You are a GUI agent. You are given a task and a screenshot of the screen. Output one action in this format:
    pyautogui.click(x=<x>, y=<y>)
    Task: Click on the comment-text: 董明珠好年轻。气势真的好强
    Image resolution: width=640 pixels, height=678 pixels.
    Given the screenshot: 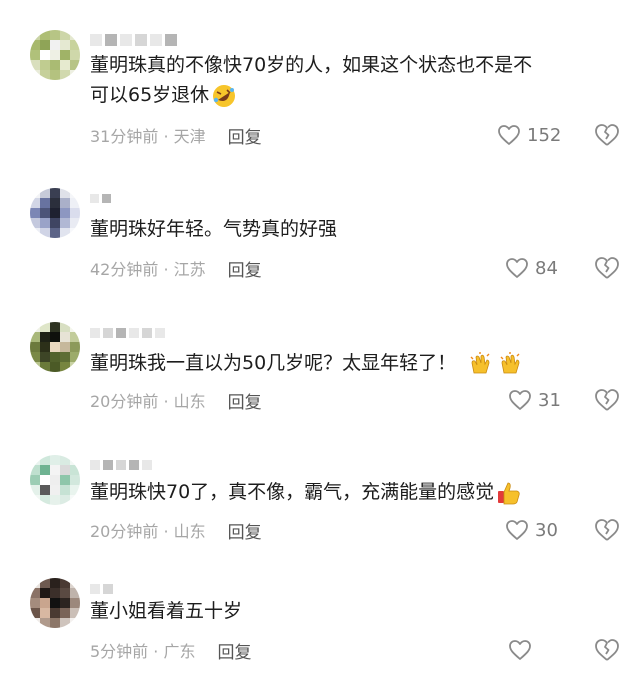 What is the action you would take?
    pyautogui.click(x=357, y=229)
    